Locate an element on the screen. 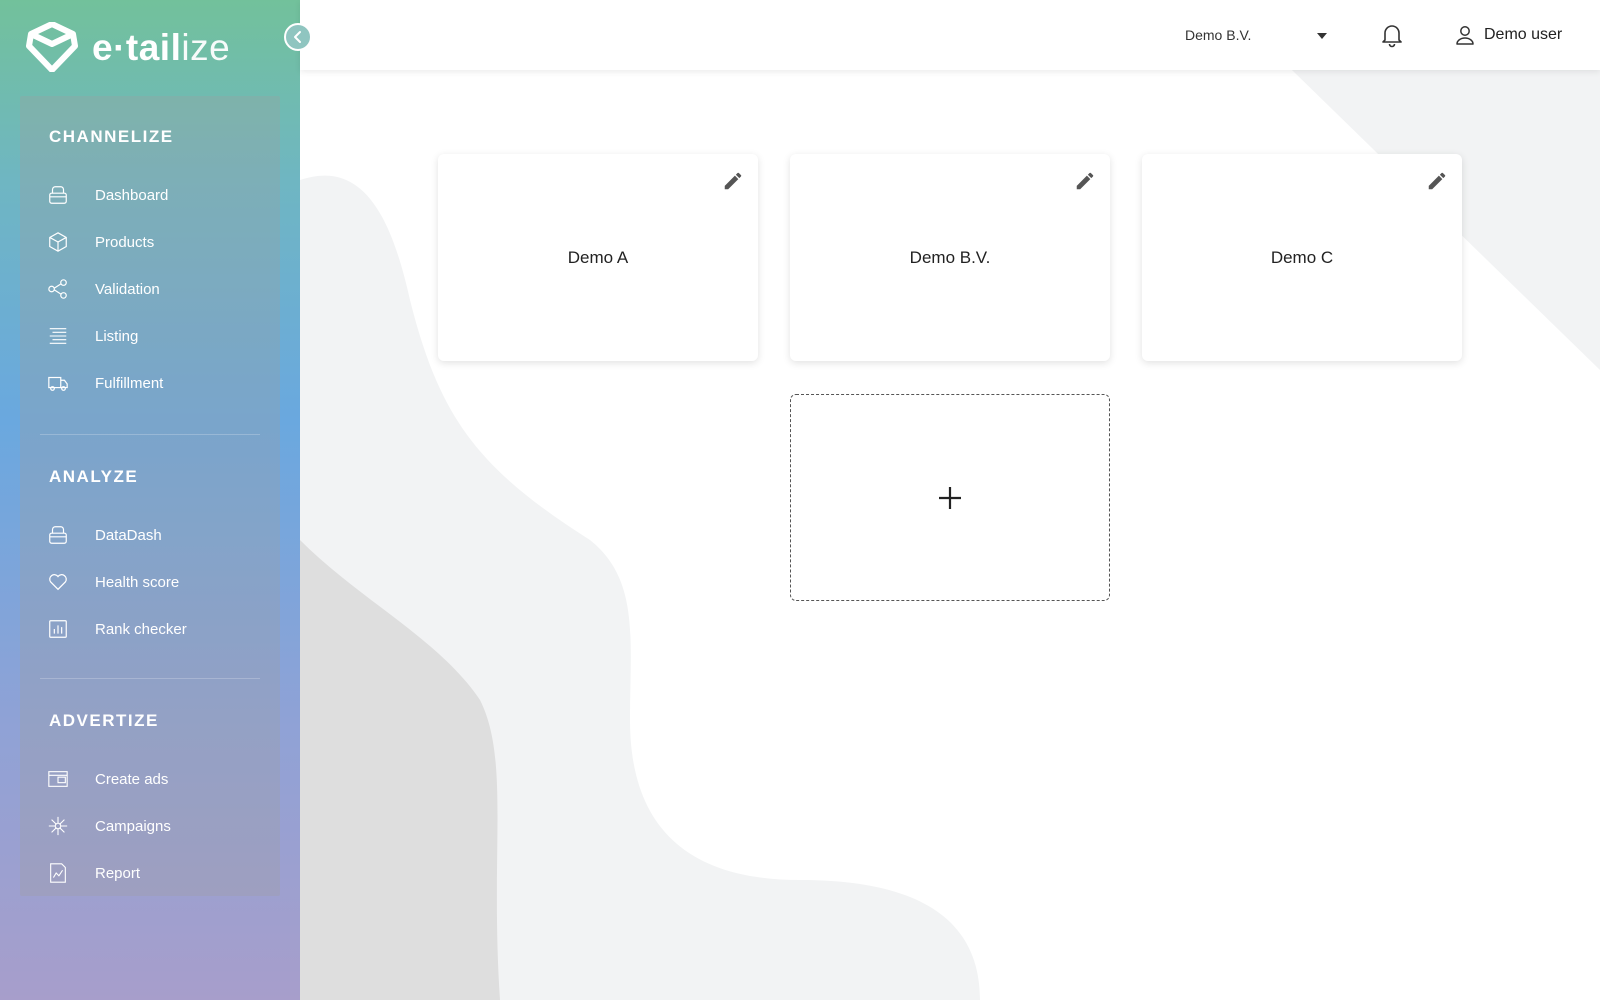  network-icon is located at coordinates (58, 826).